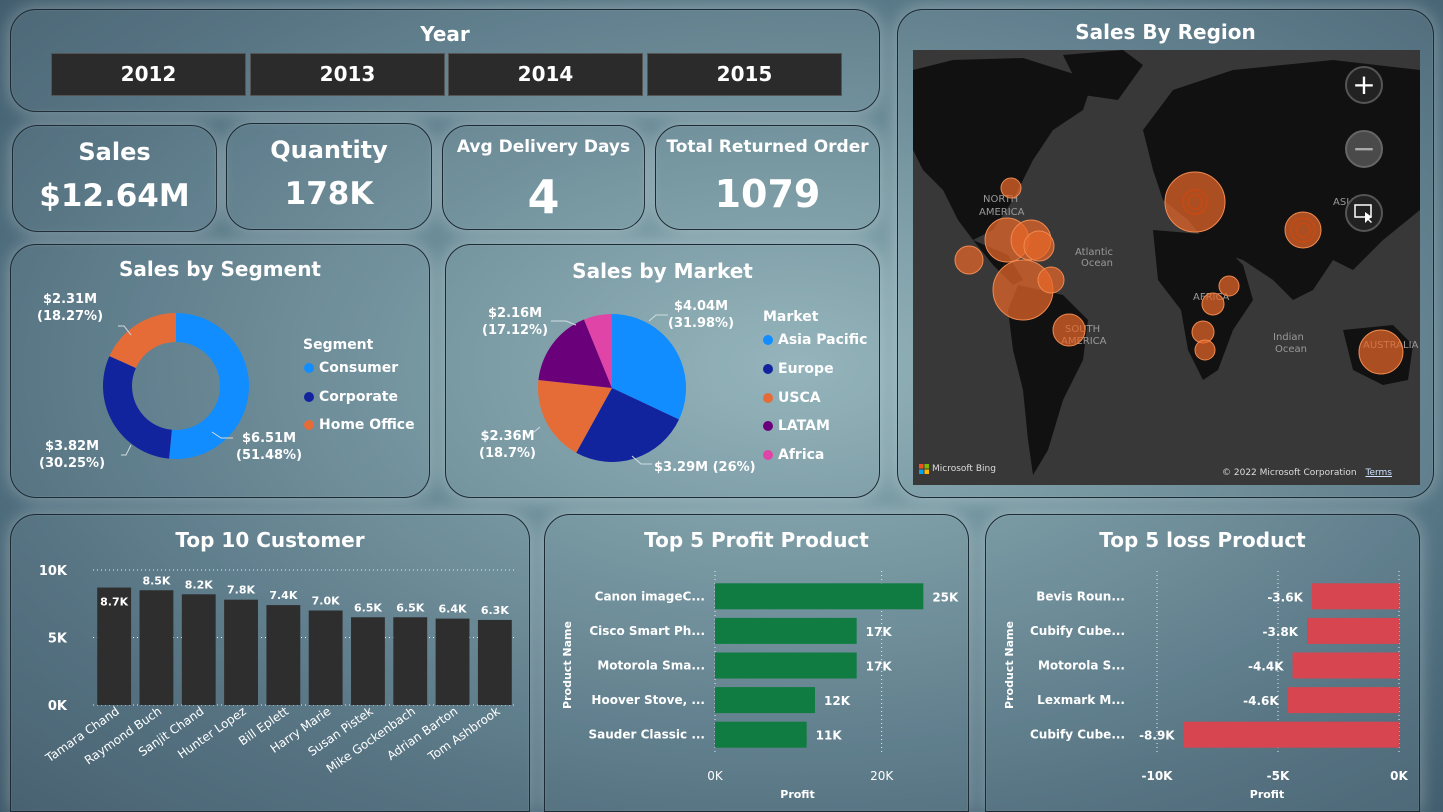  What do you see at coordinates (701, 315) in the screenshot?
I see `market-label-asia-pacific: $4.04M (31.98%)` at bounding box center [701, 315].